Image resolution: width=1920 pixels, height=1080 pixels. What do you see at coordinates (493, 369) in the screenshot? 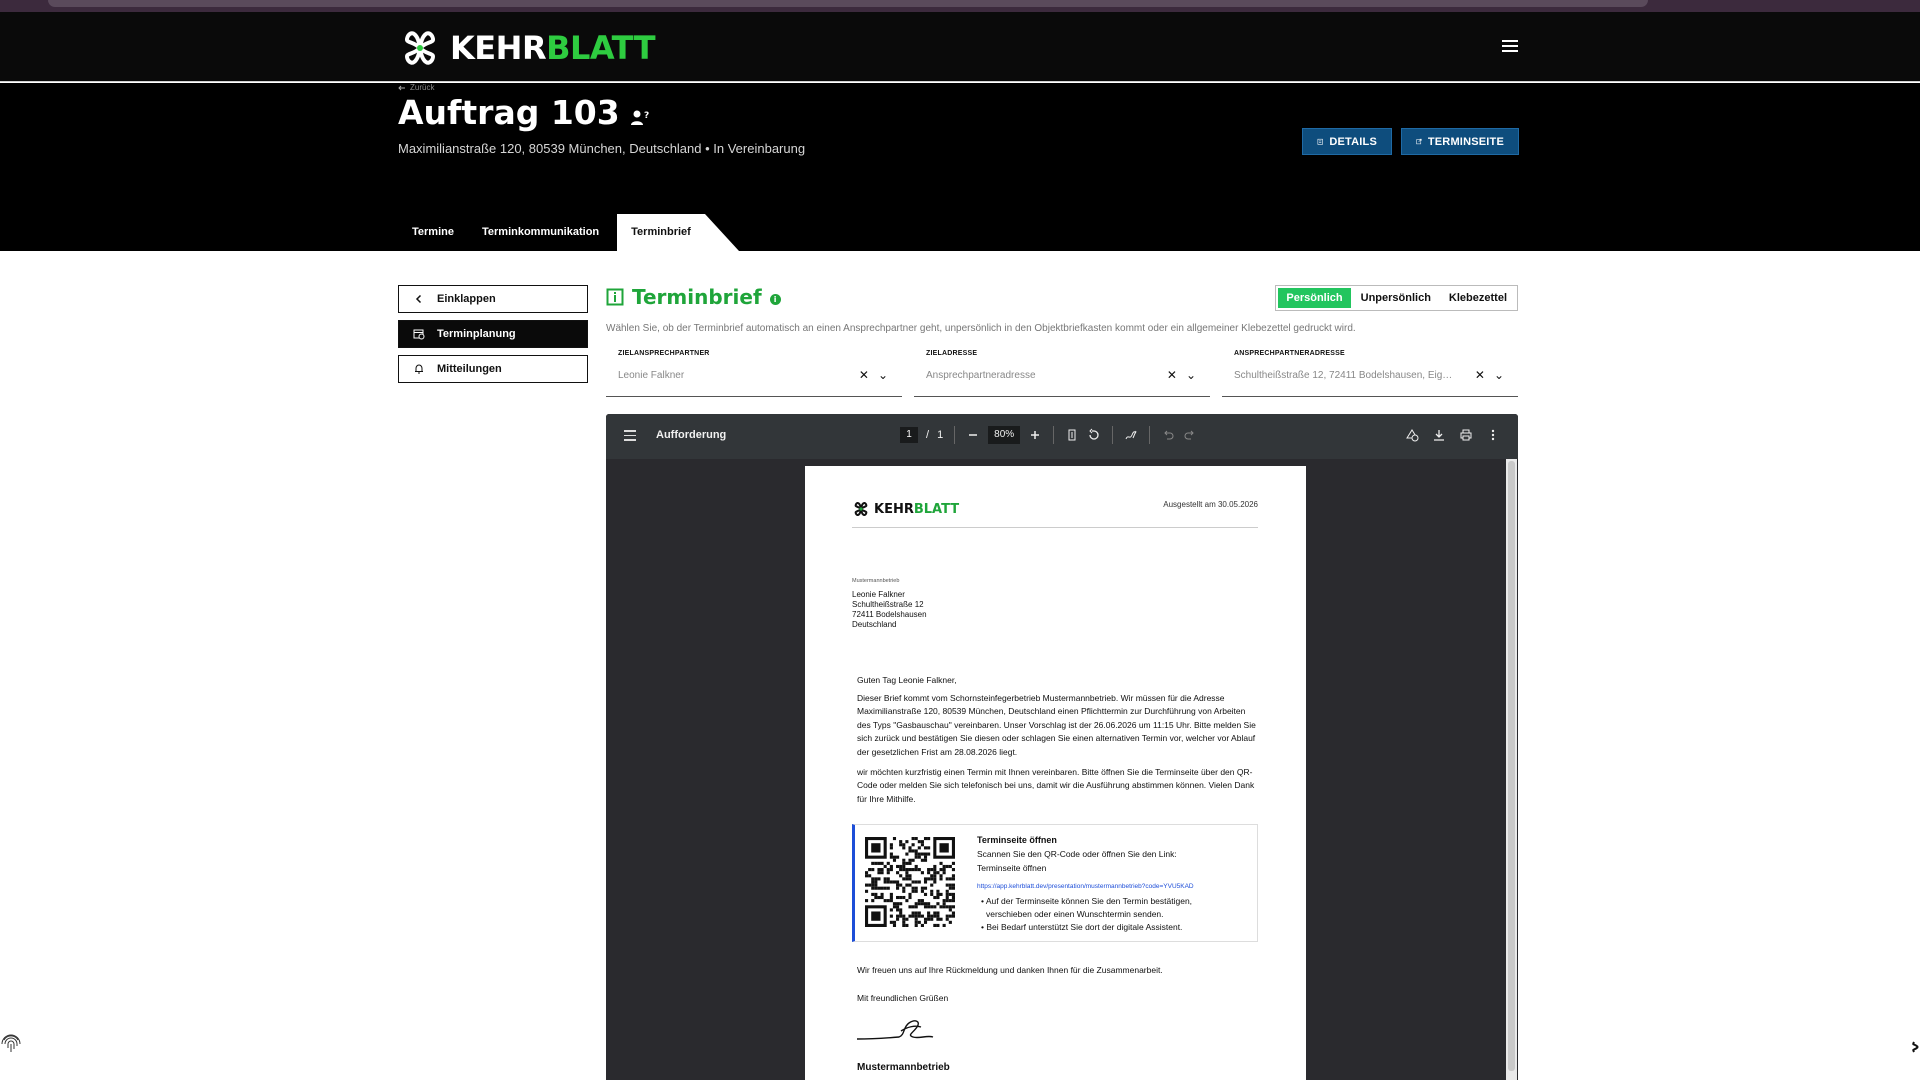
I see `sidebar-item-mitteilungen: Mitteilungen` at bounding box center [493, 369].